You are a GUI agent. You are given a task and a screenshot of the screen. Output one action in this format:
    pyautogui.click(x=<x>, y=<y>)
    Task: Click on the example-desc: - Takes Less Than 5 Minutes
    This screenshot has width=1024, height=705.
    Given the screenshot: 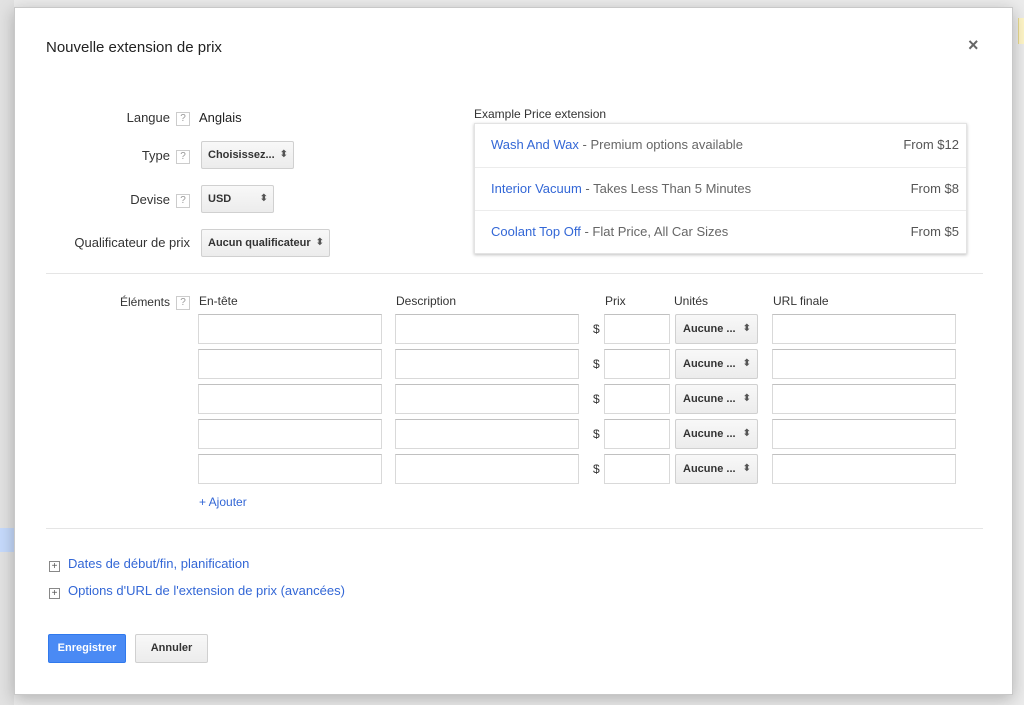 What is the action you would take?
    pyautogui.click(x=666, y=188)
    